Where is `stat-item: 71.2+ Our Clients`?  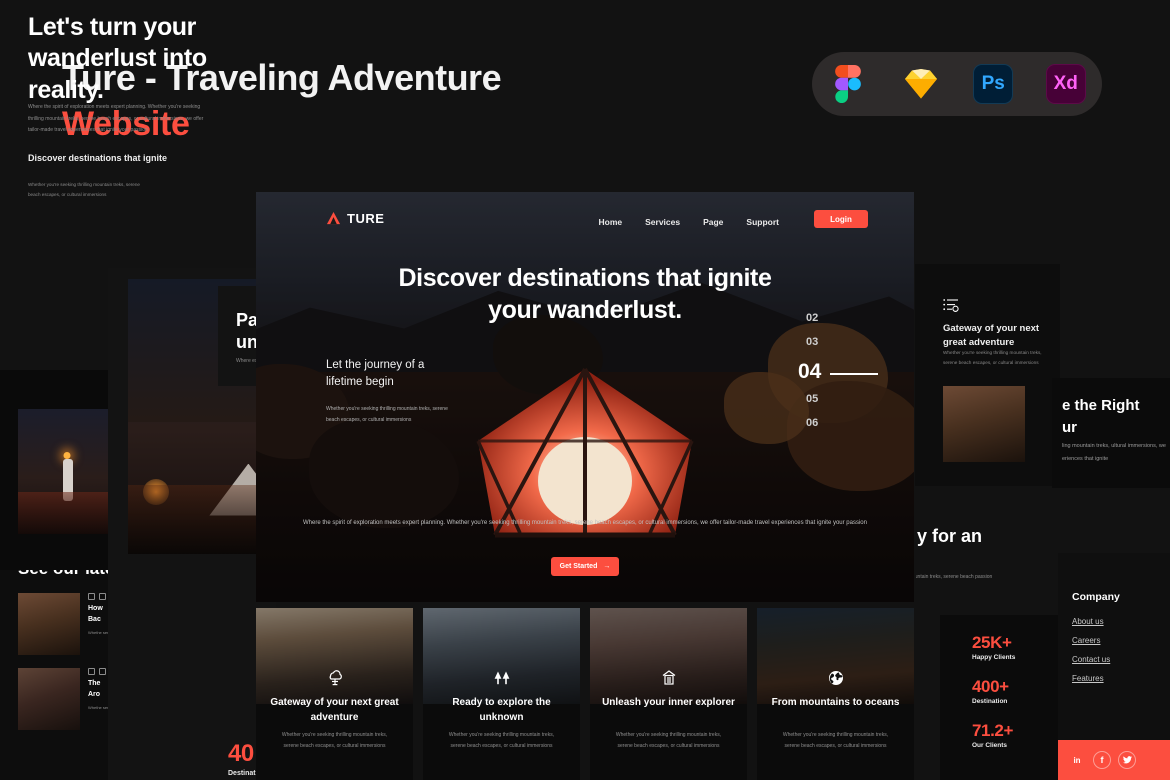 stat-item: 71.2+ Our Clients is located at coordinates (992, 735).